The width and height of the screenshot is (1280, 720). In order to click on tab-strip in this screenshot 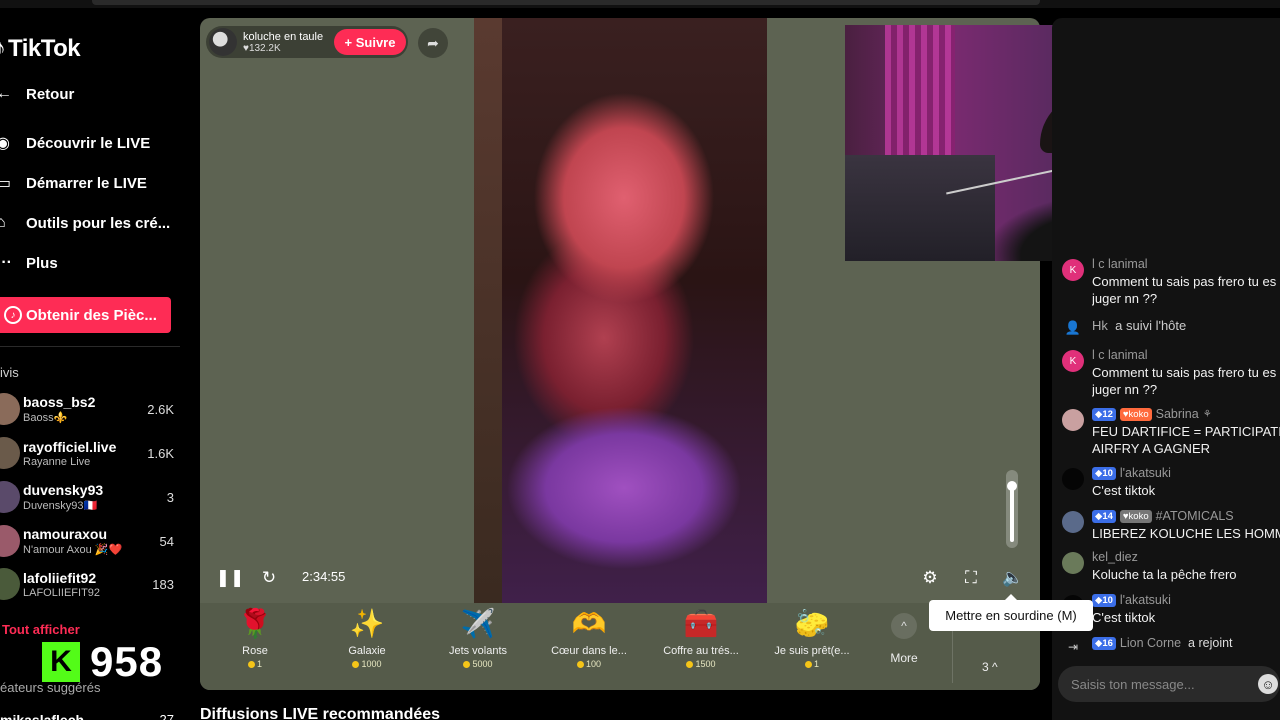, I will do `click(566, 2)`.